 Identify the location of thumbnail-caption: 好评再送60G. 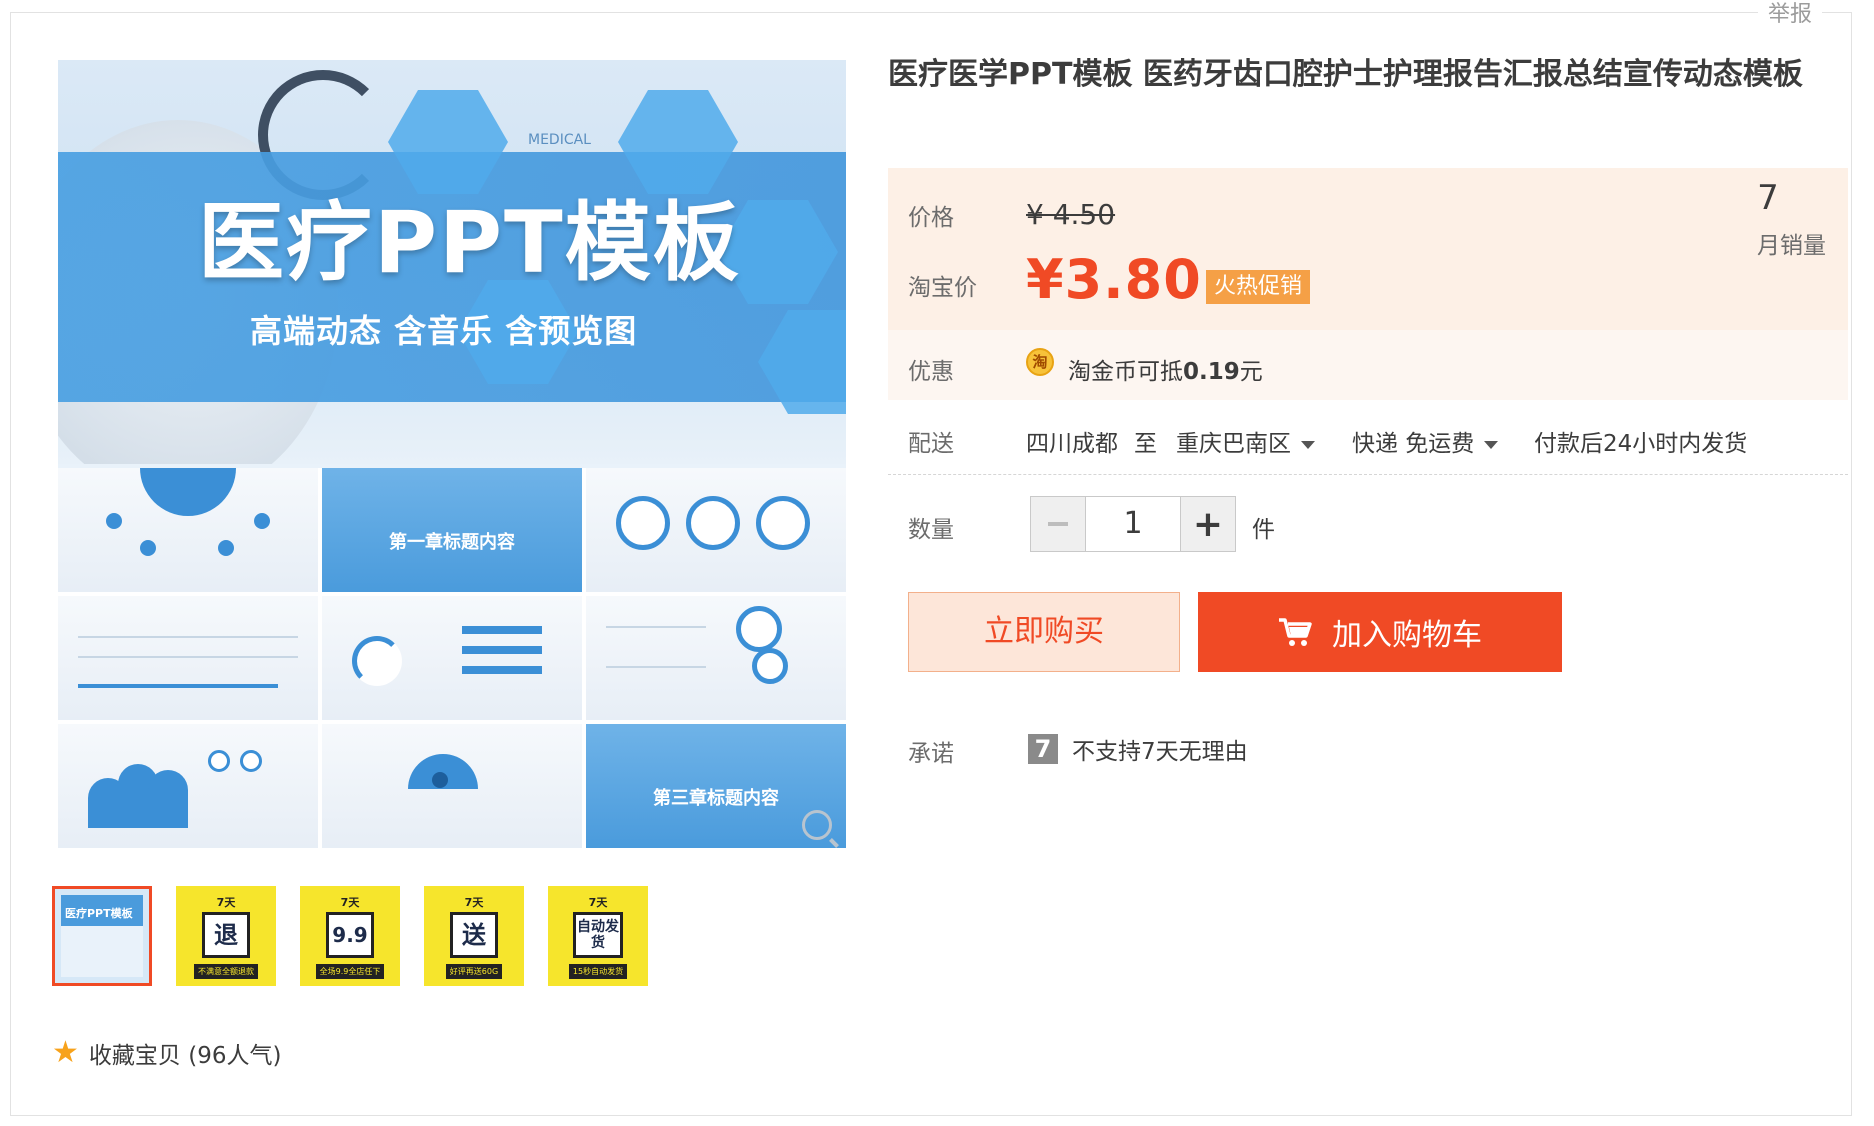
(474, 971).